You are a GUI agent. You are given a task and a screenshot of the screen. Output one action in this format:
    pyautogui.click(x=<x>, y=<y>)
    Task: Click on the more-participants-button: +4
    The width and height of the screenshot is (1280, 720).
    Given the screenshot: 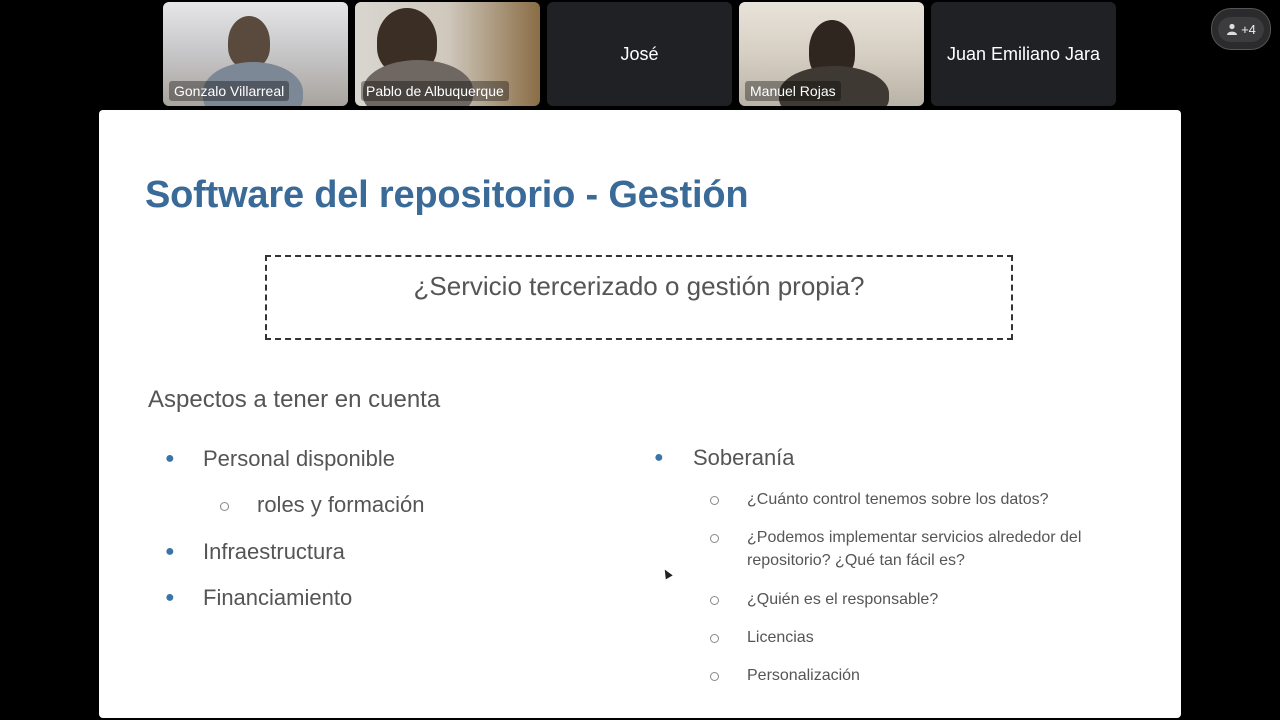 What is the action you would take?
    pyautogui.click(x=1241, y=29)
    